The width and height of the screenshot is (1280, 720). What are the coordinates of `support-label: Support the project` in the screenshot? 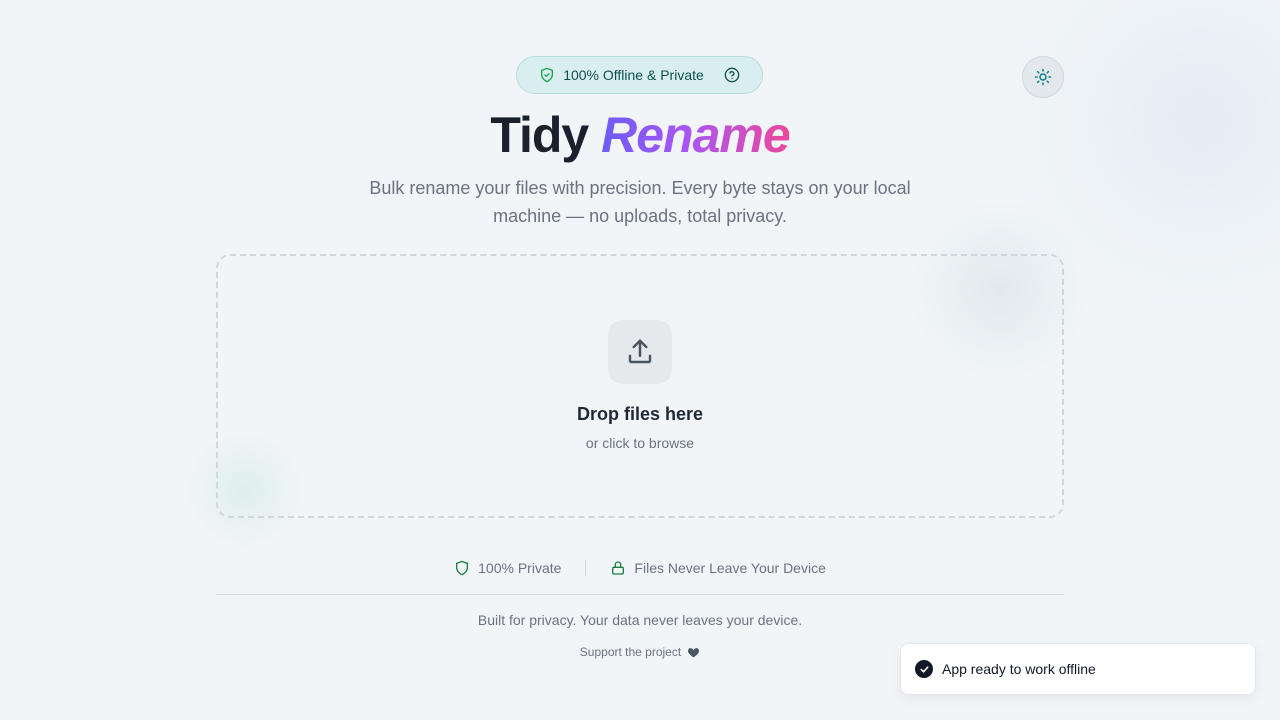 It's located at (630, 652).